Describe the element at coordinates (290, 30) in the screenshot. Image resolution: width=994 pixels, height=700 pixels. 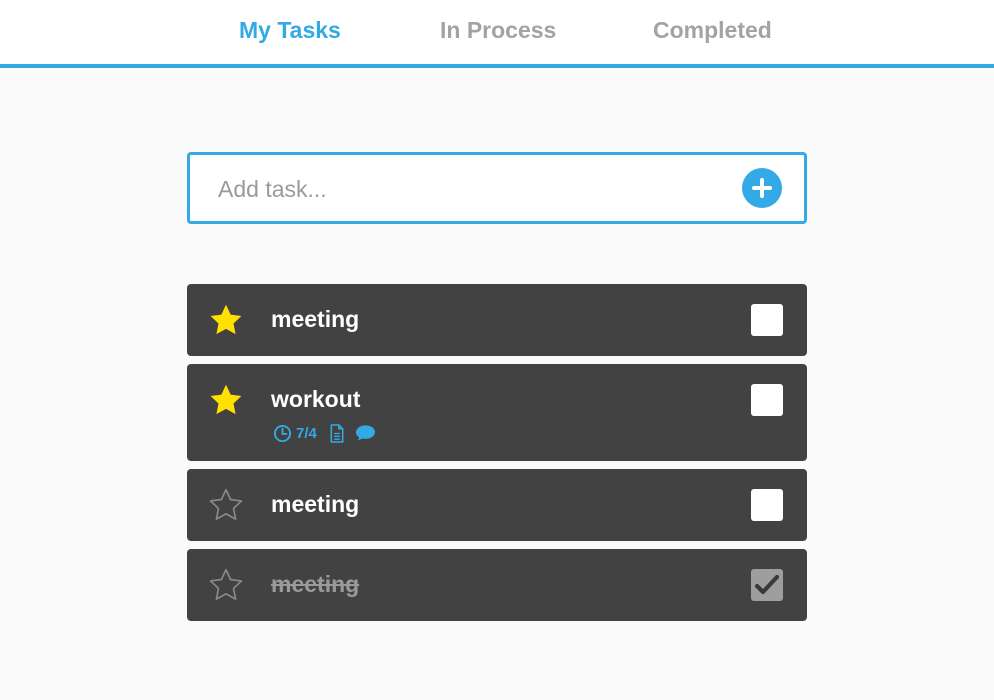
I see `tab-my-tasks: My Tasks` at that location.